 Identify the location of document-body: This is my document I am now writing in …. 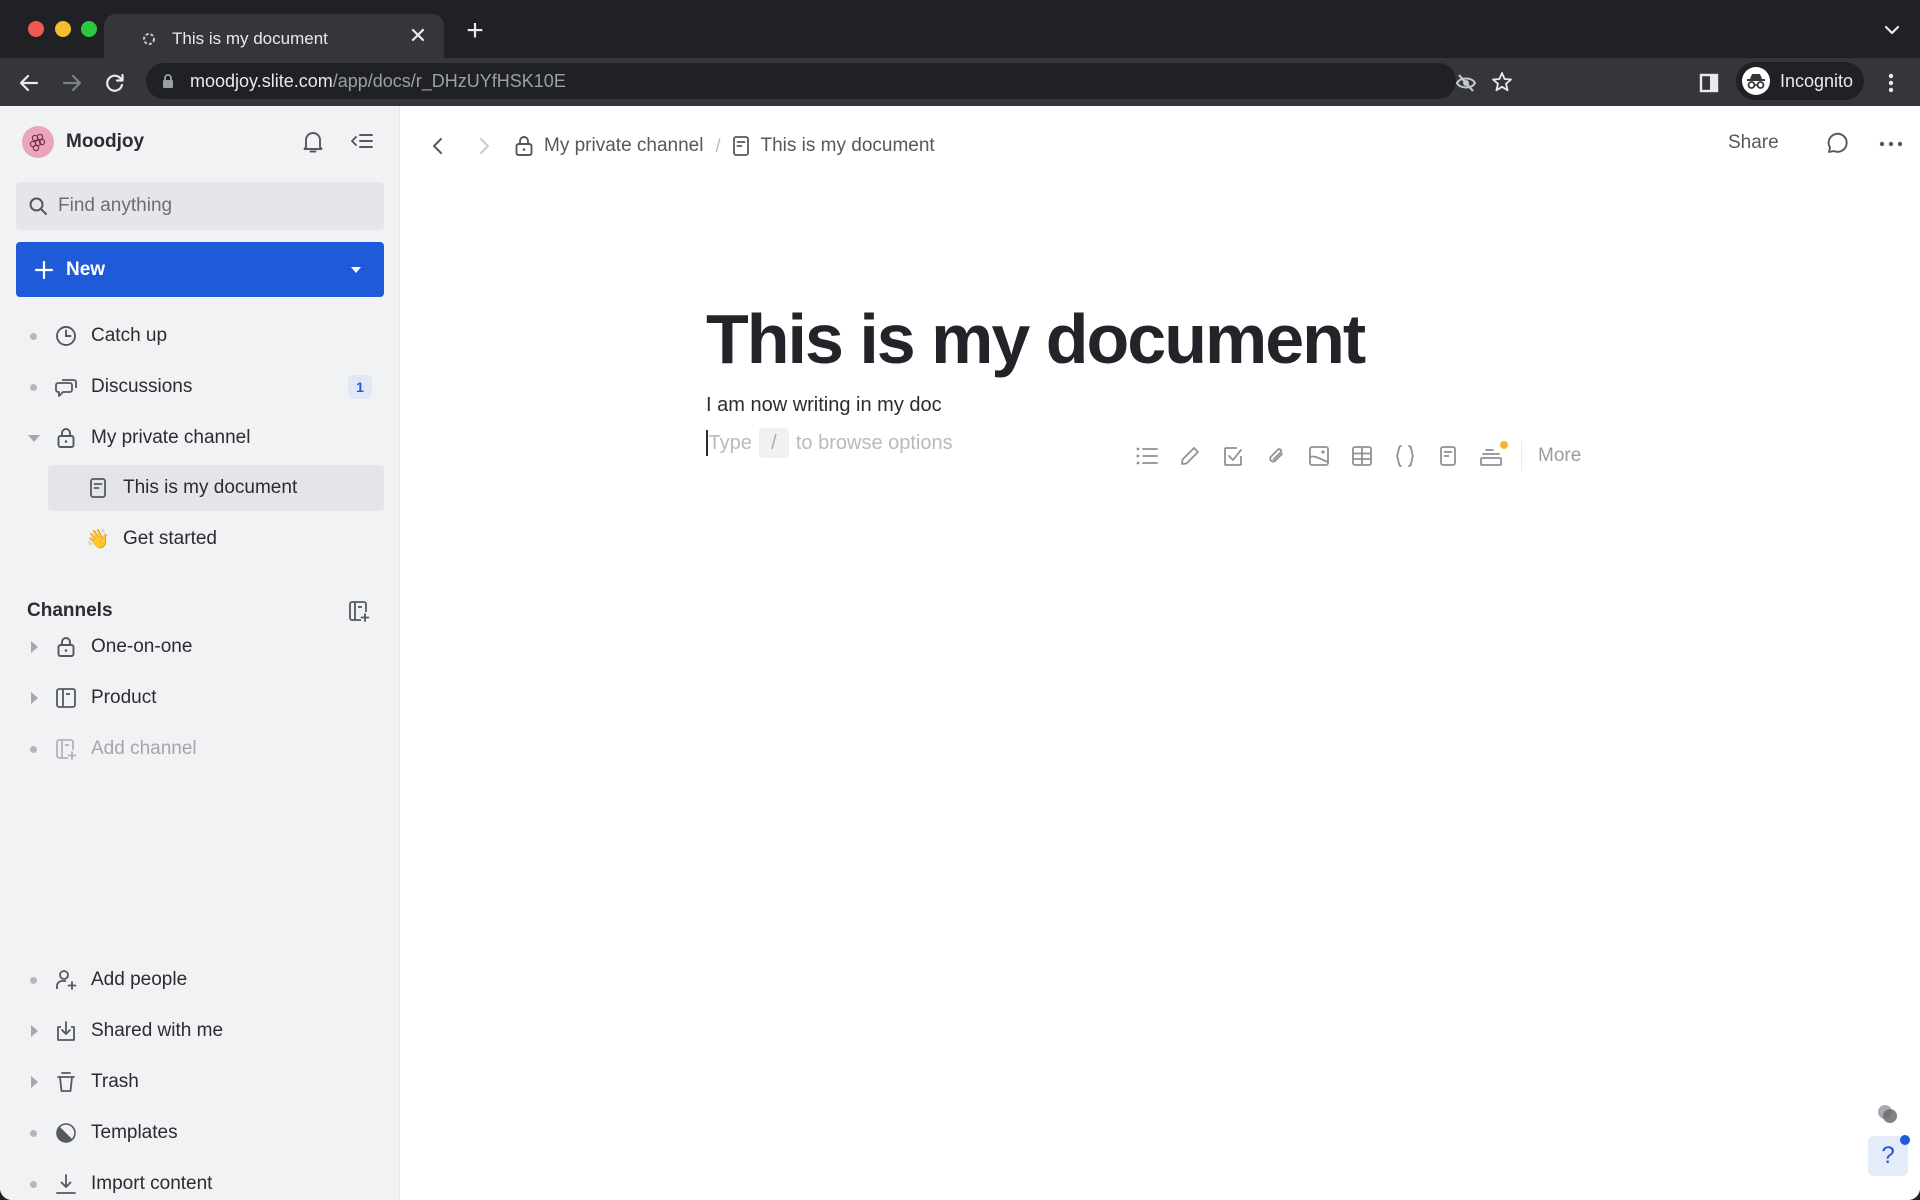
(1156, 381).